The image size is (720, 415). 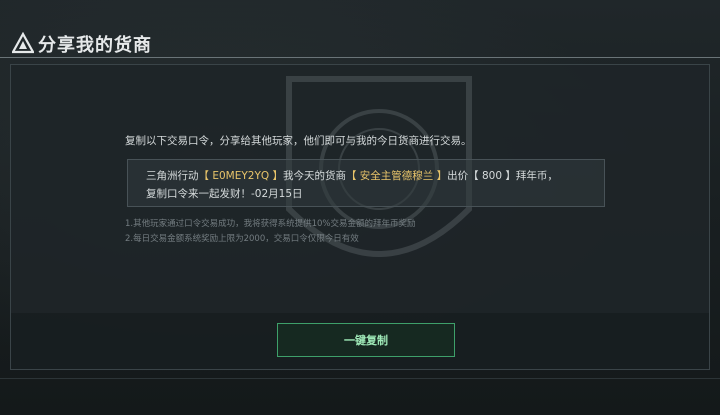 I want to click on code-suffix: 拜年币，, so click(x=536, y=176).